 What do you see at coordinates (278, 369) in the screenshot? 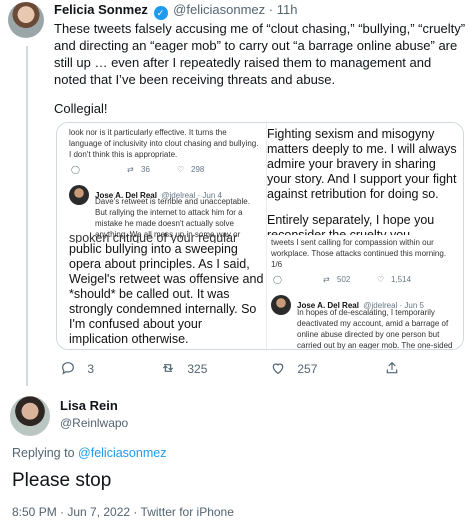
I see `like-icon` at bounding box center [278, 369].